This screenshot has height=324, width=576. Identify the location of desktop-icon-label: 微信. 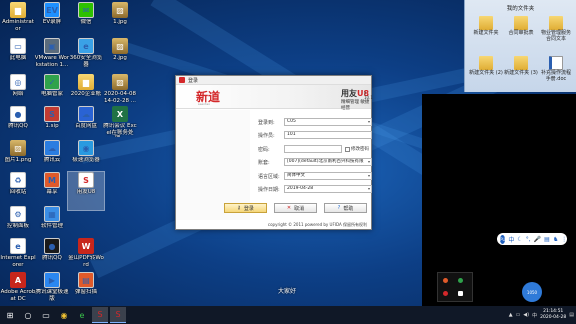
(86, 22).